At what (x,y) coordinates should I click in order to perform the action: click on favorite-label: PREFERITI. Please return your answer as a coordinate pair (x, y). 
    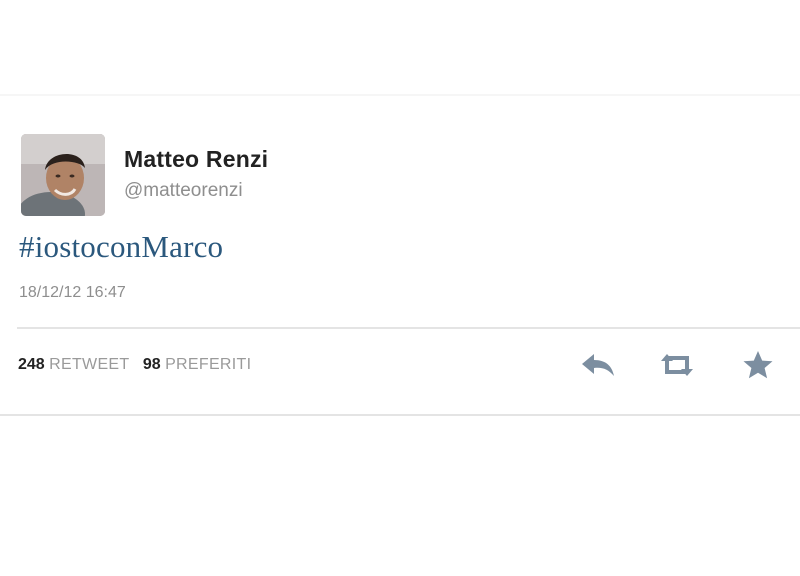
    Looking at the image, I should click on (208, 364).